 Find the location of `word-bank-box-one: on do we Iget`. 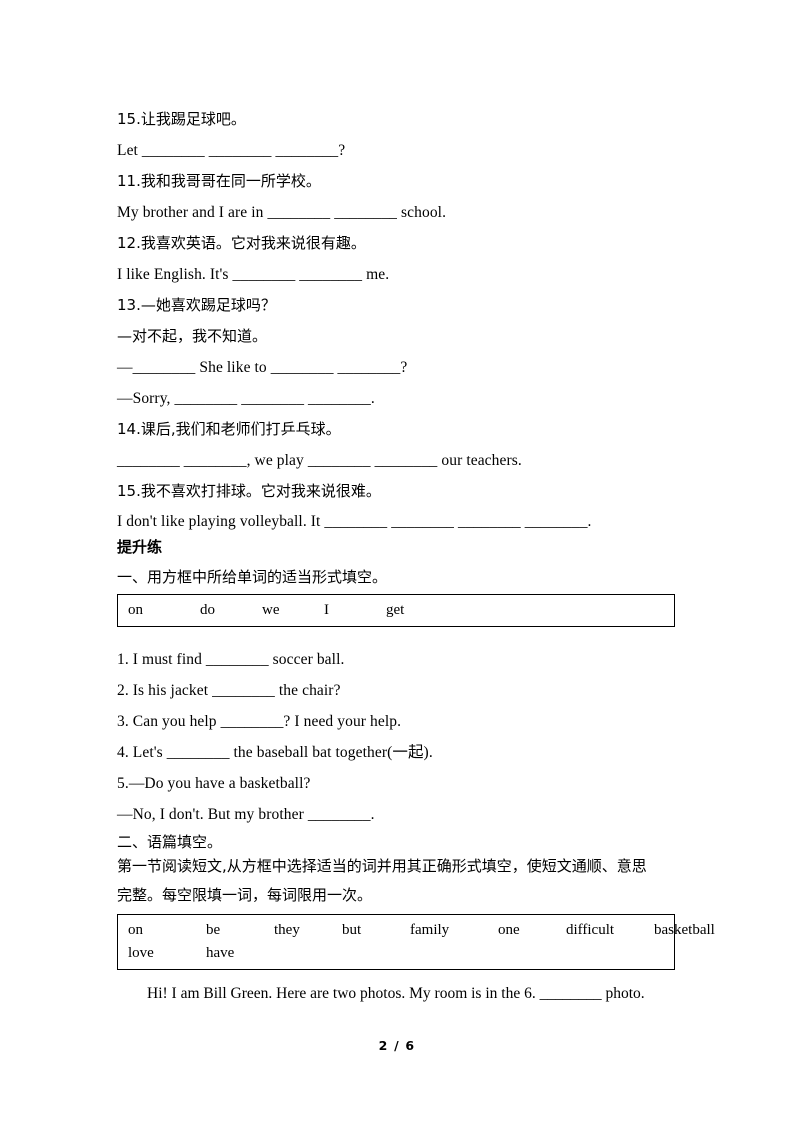

word-bank-box-one: on do we Iget is located at coordinates (396, 610).